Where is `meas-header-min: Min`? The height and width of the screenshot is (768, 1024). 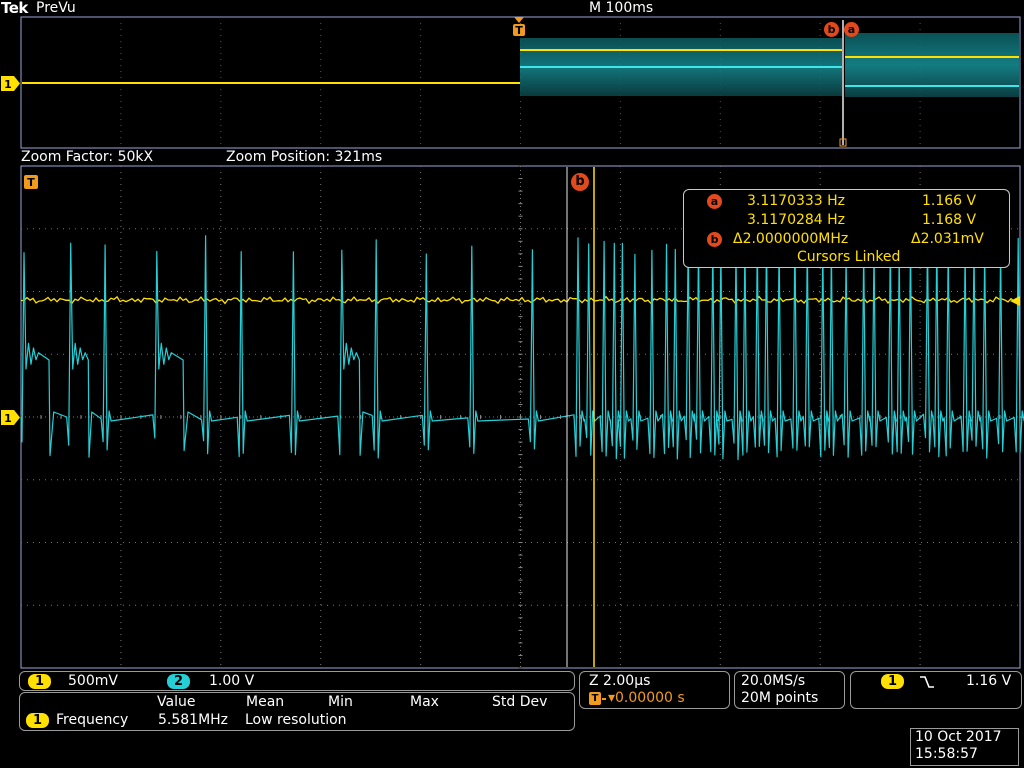 meas-header-min: Min is located at coordinates (340, 702).